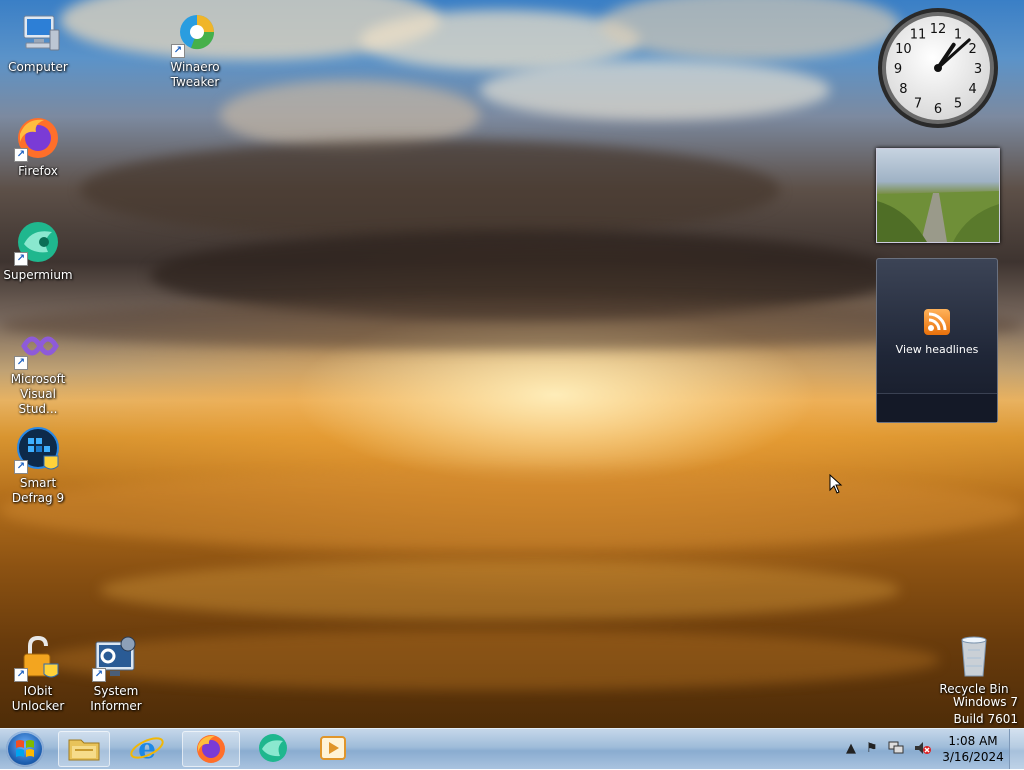 This screenshot has height=770, width=1024. I want to click on windows-watermark: Windows 7 Build 7601, so click(985, 711).